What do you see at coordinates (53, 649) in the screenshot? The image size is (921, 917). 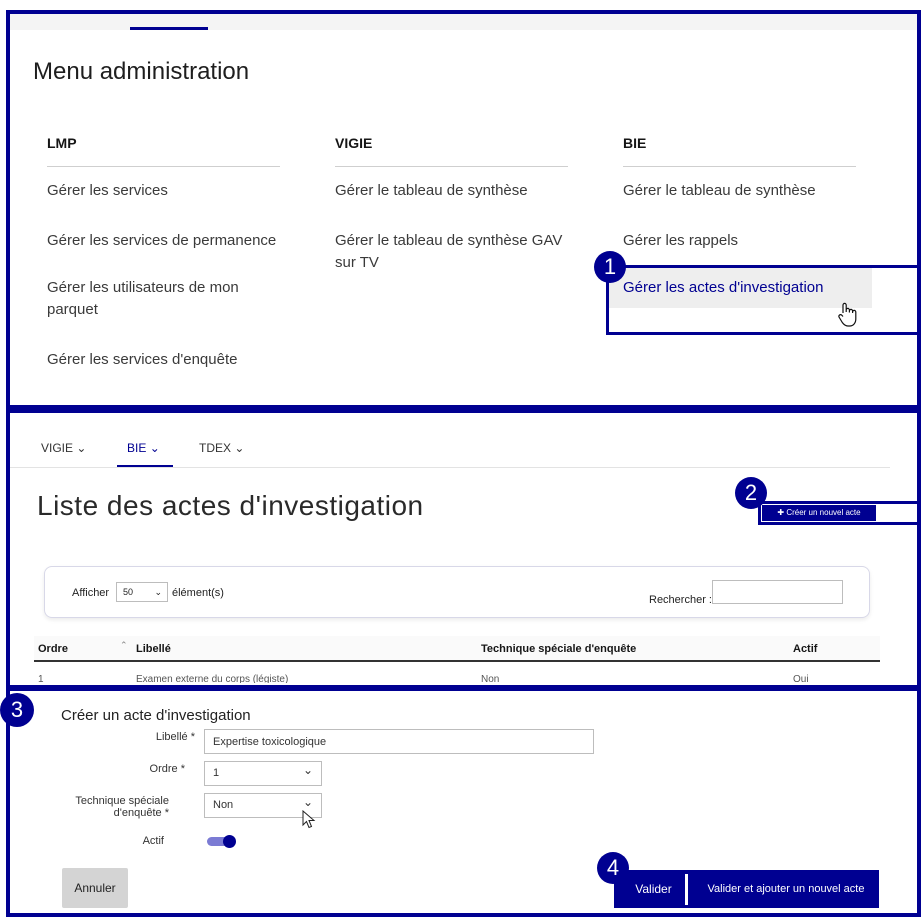 I see `column-header-ordre: Ordre` at bounding box center [53, 649].